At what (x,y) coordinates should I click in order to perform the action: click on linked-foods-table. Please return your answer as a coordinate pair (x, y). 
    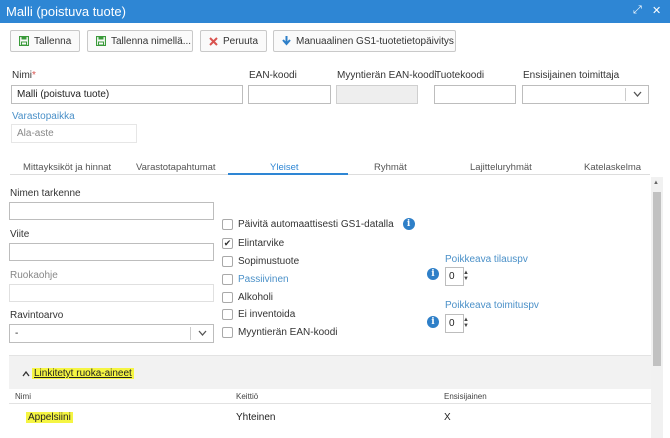
    Looking at the image, I should click on (330, 413).